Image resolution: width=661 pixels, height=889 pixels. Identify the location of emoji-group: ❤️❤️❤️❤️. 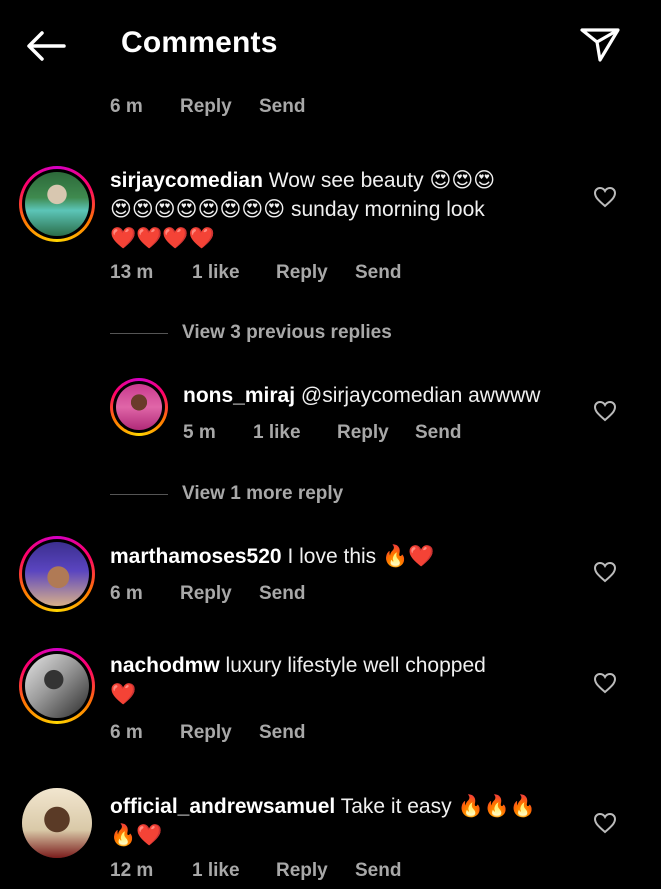
(162, 238).